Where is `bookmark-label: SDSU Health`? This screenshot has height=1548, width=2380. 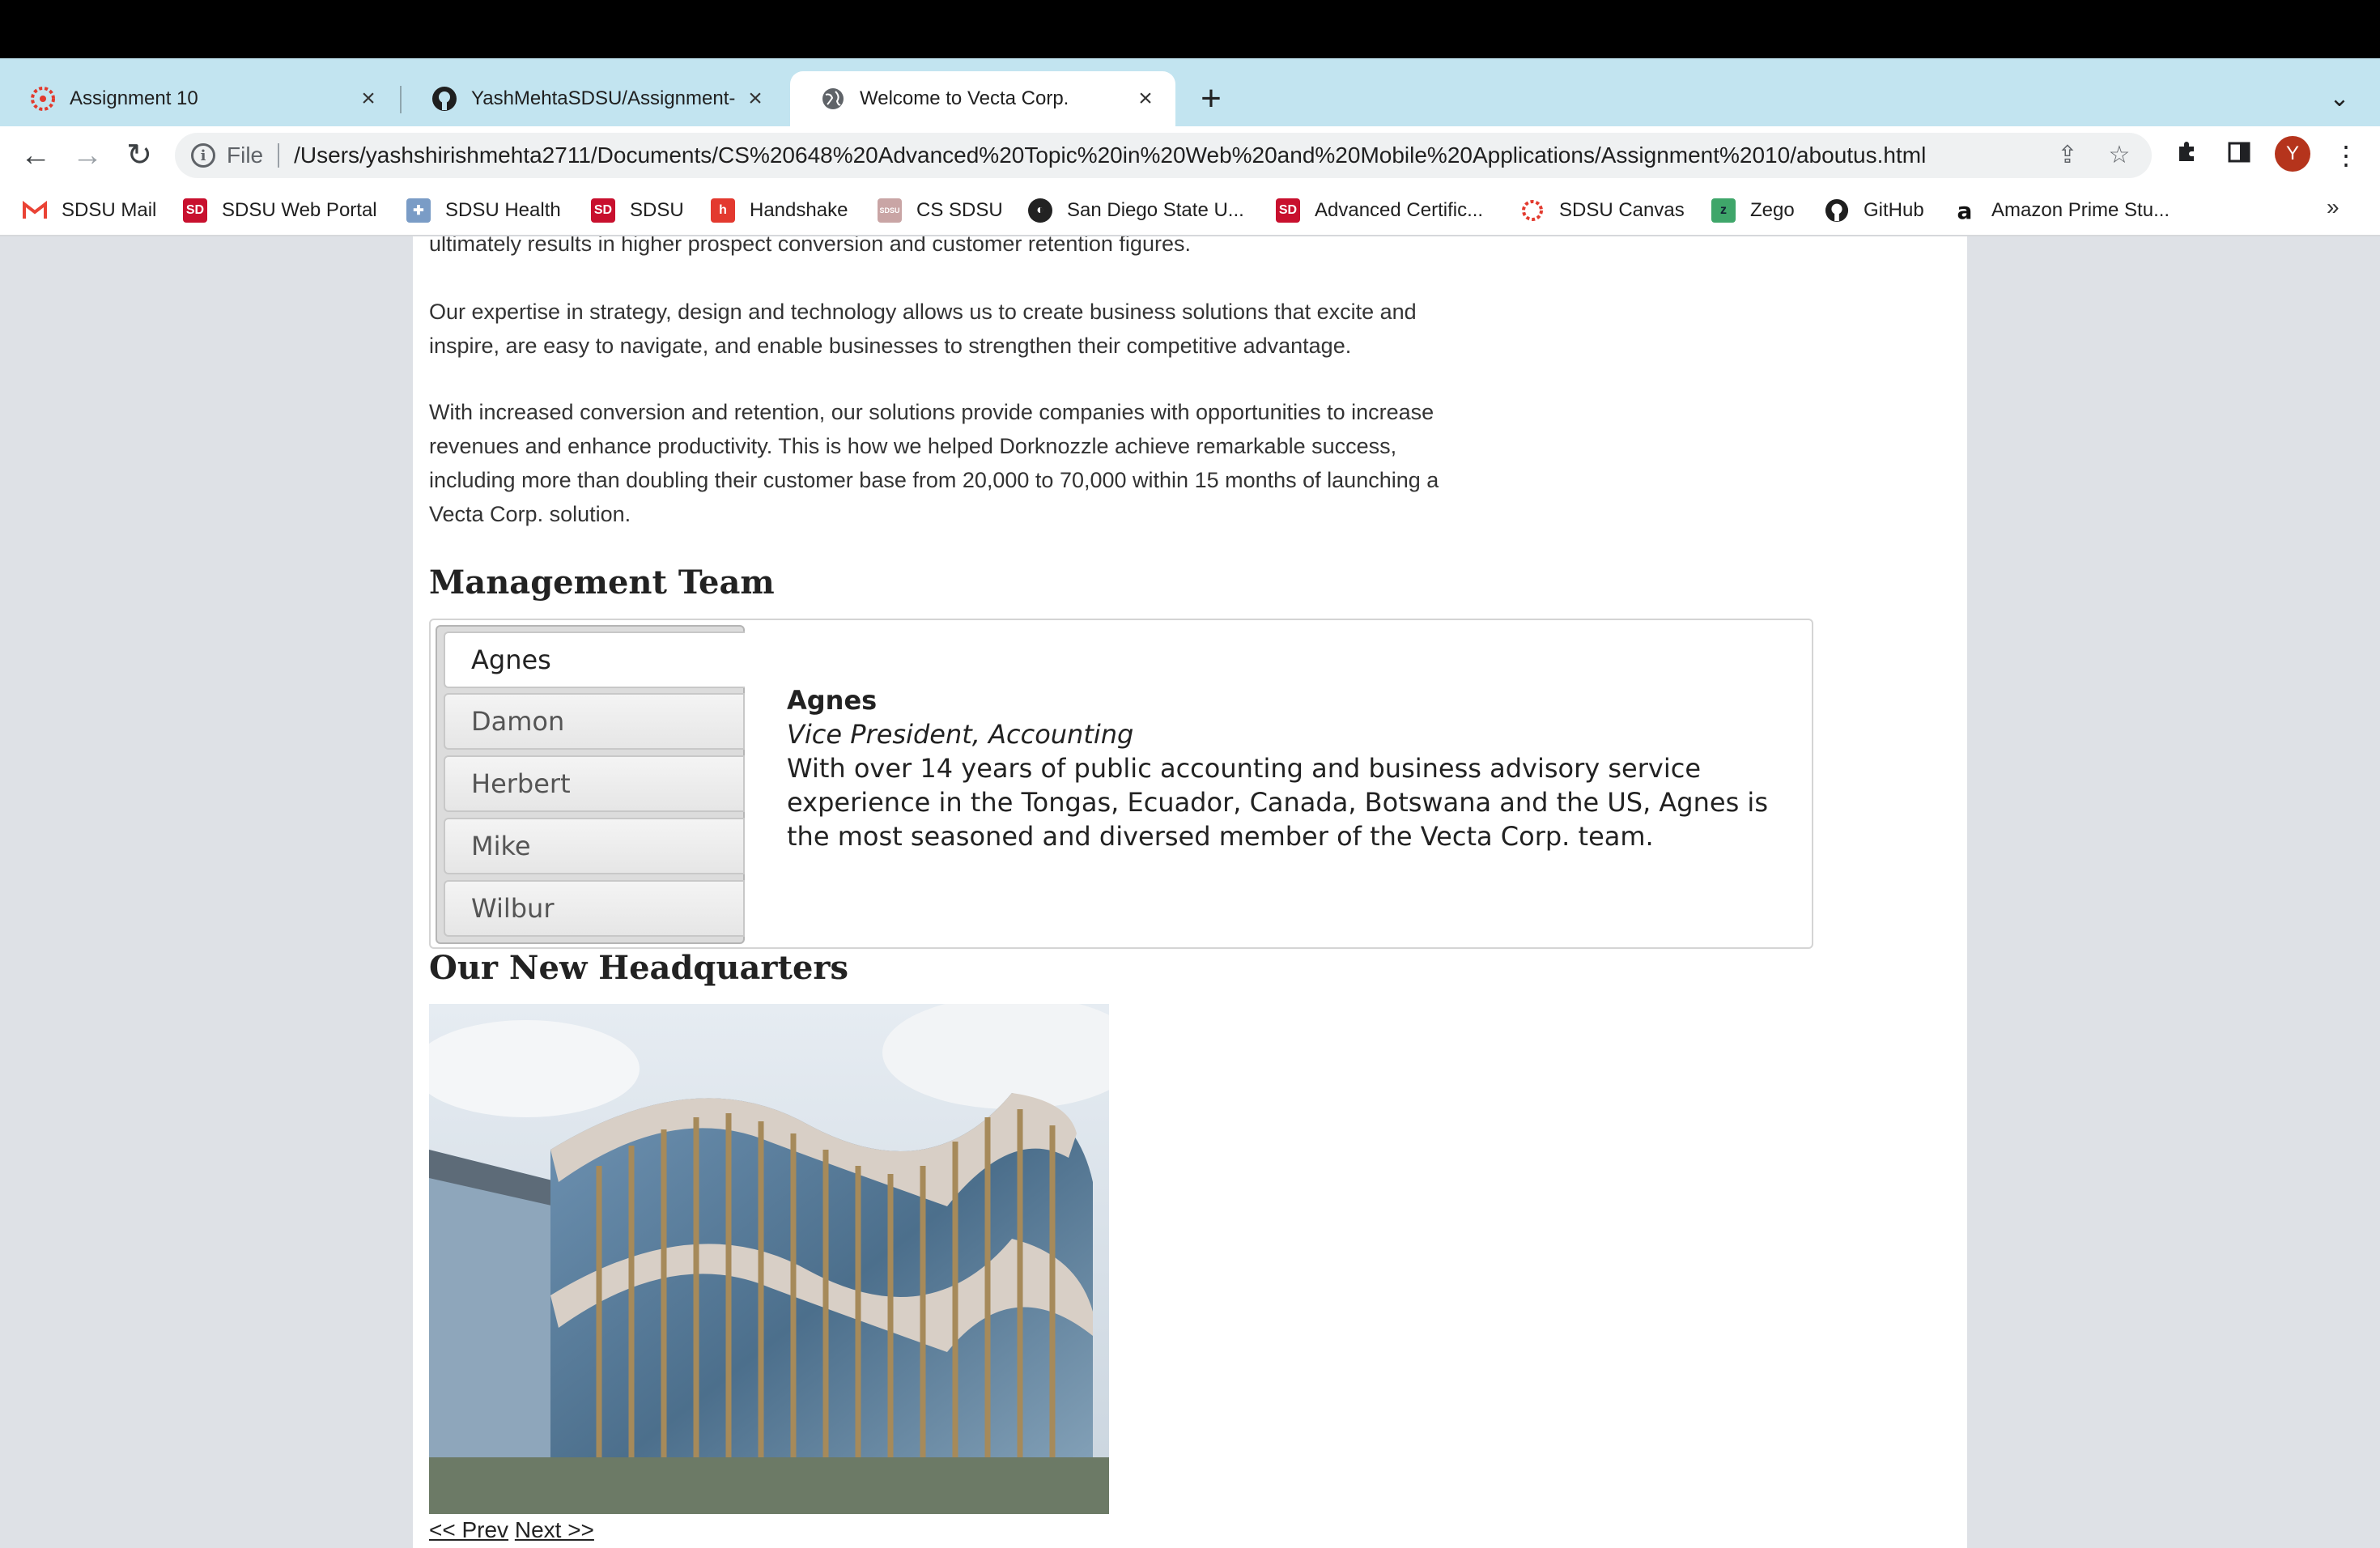 bookmark-label: SDSU Health is located at coordinates (503, 210).